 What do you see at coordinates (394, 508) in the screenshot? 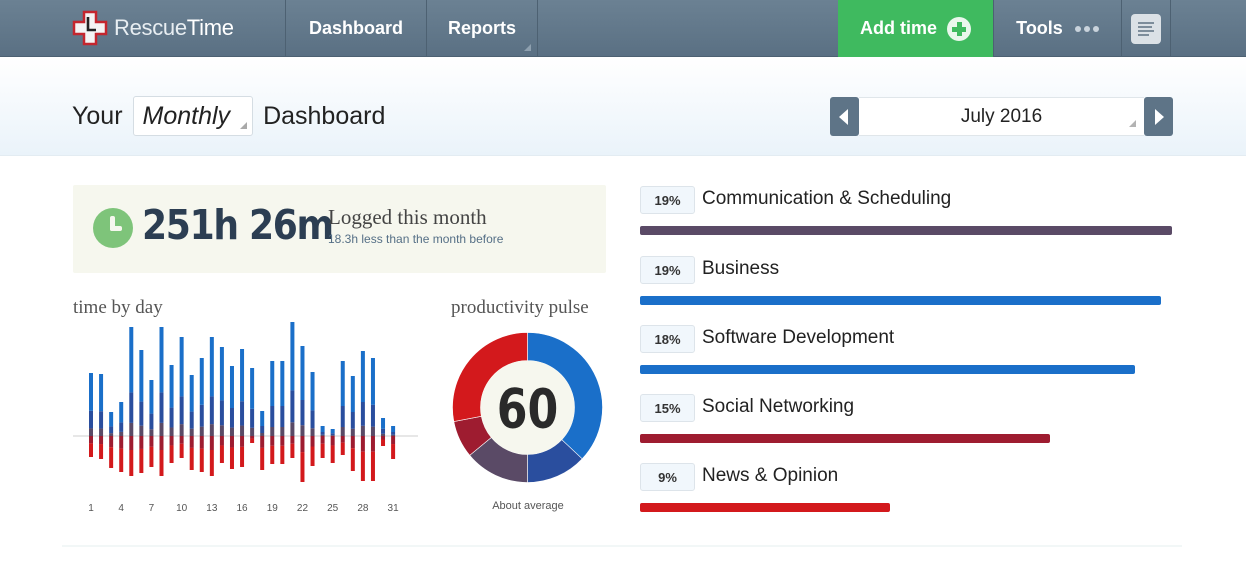
I see `x-tick-label: 31` at bounding box center [394, 508].